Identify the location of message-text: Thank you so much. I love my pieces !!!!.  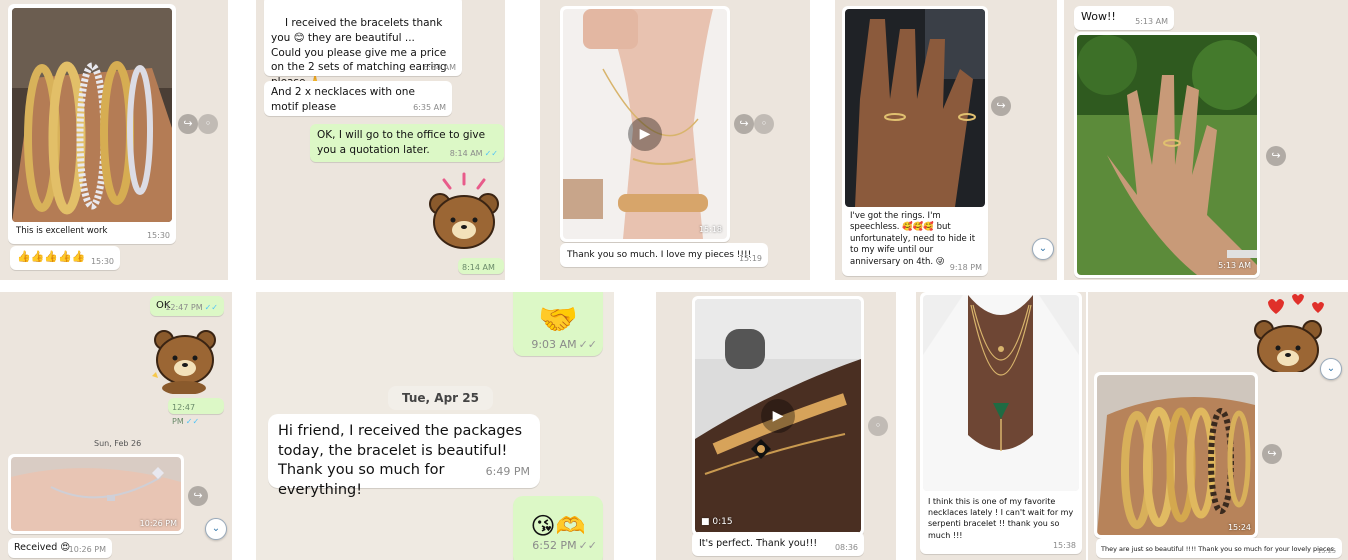
(659, 255).